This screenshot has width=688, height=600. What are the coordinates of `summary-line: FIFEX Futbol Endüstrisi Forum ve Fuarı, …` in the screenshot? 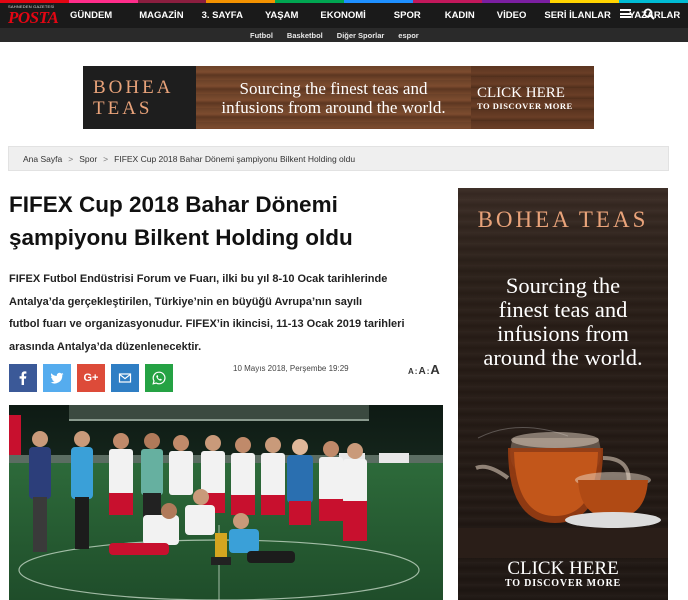 It's located at (198, 279).